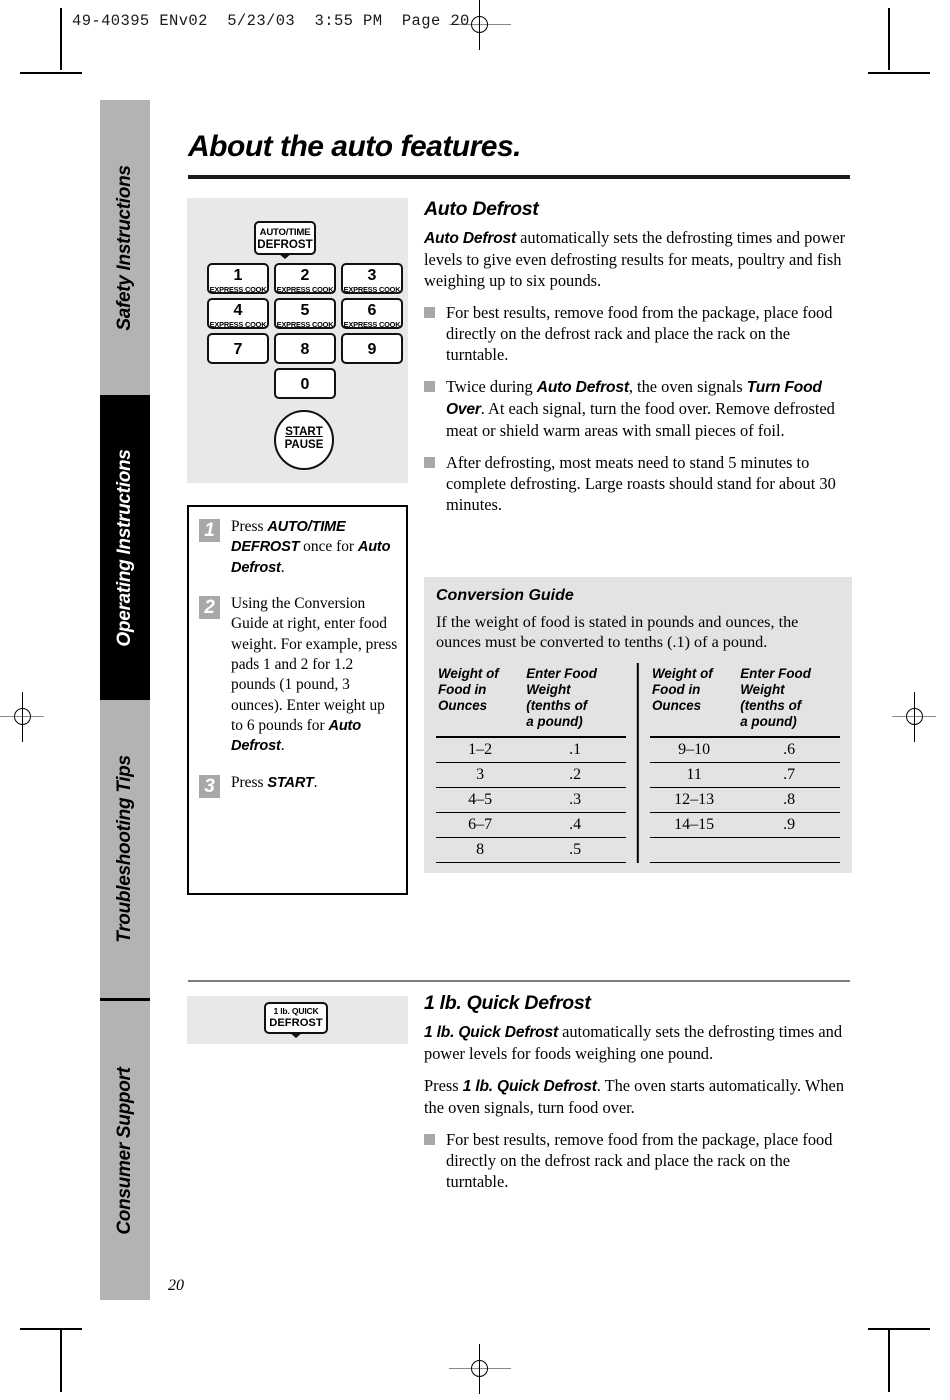  Describe the element at coordinates (481, 209) in the screenshot. I see `auto-defrost-heading: Auto Defrost` at that location.